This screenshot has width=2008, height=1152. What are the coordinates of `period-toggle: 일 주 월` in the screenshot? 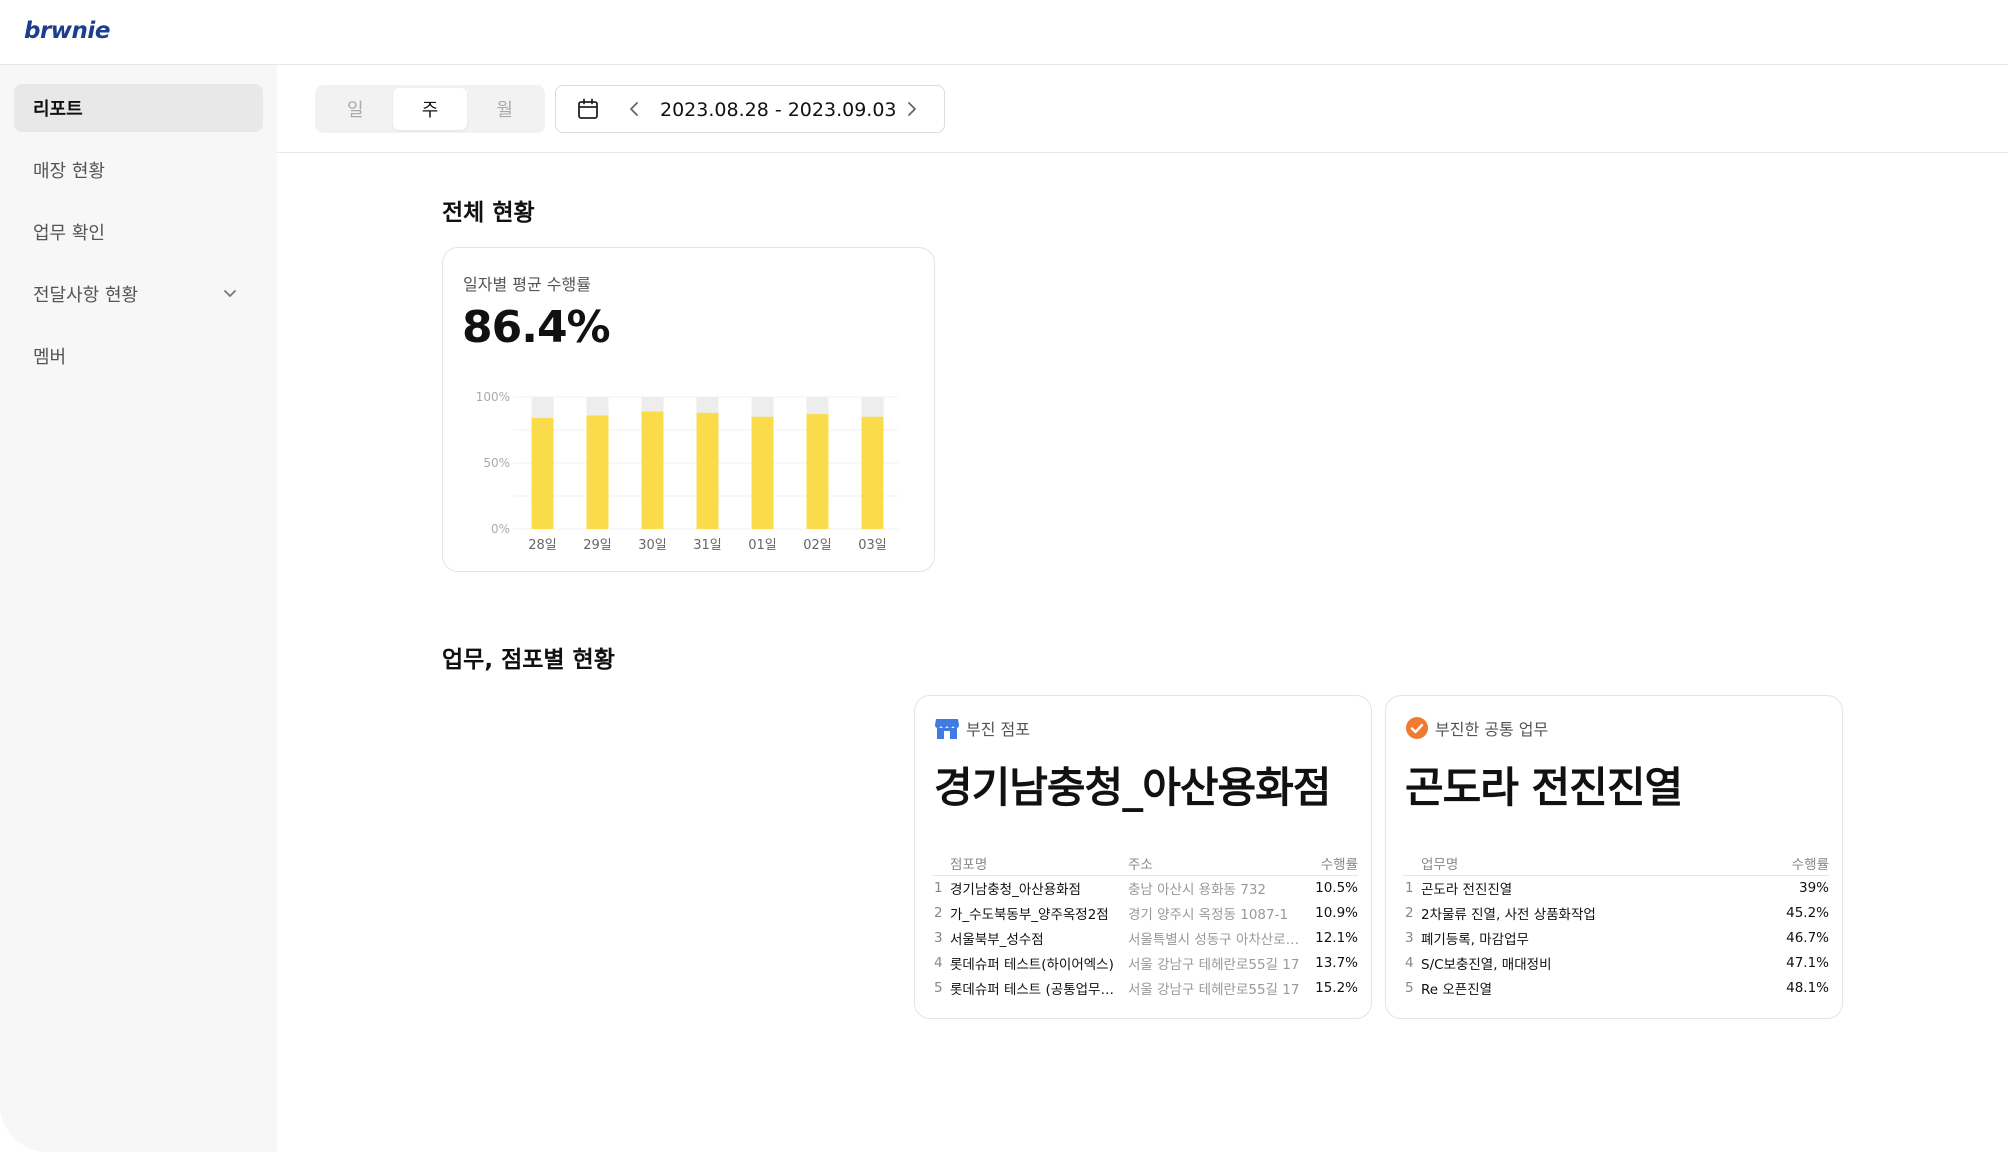 It's located at (430, 109).